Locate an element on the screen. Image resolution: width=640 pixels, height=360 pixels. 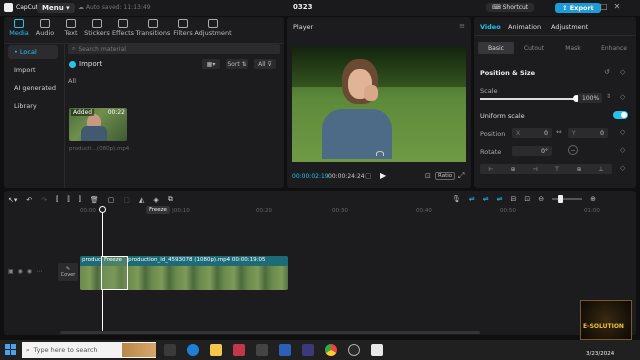
tab-stickers: Stickers is located at coordinates (97, 28).